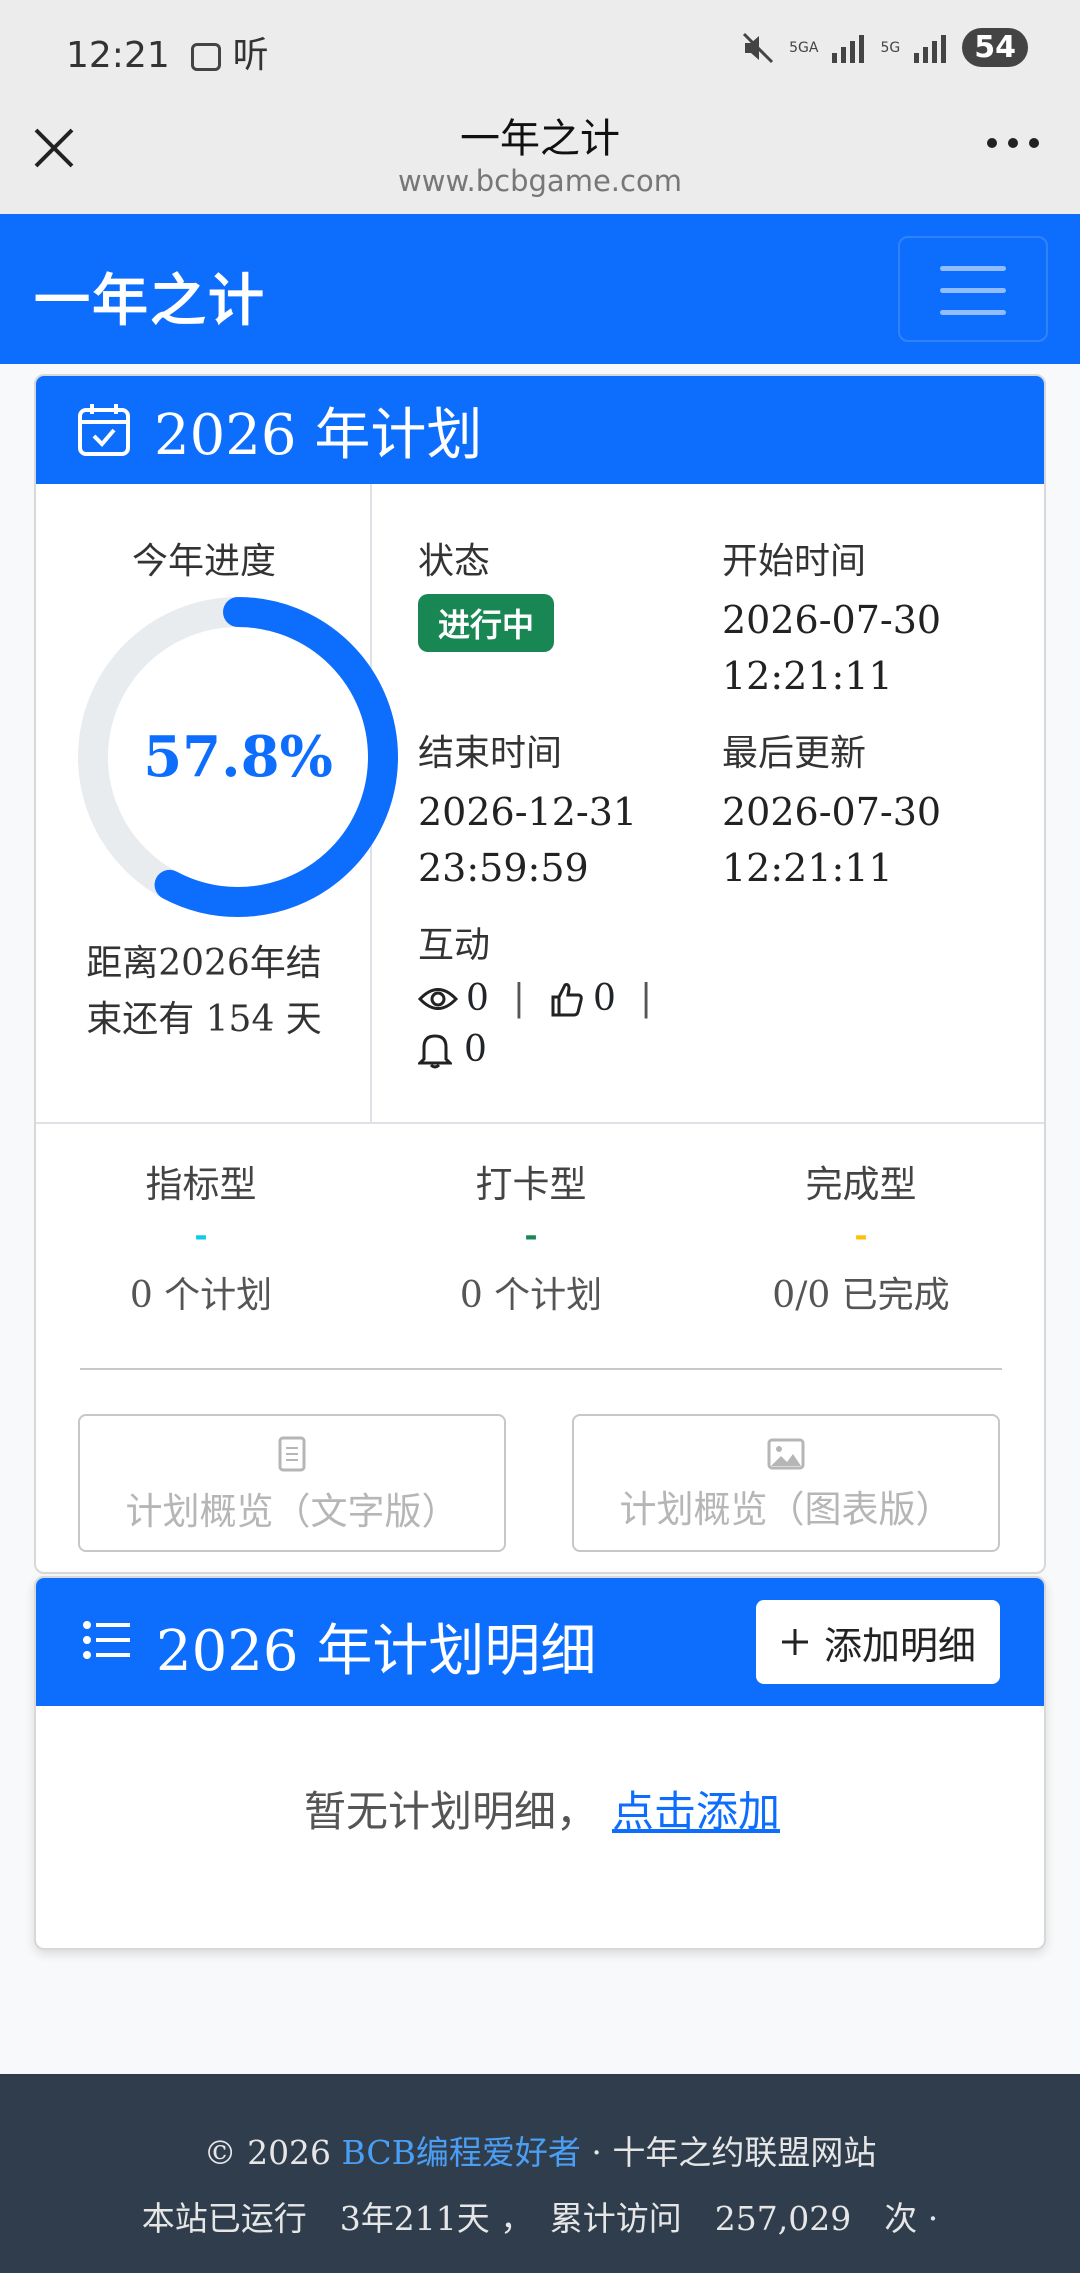  I want to click on battery-indicator: 54, so click(995, 47).